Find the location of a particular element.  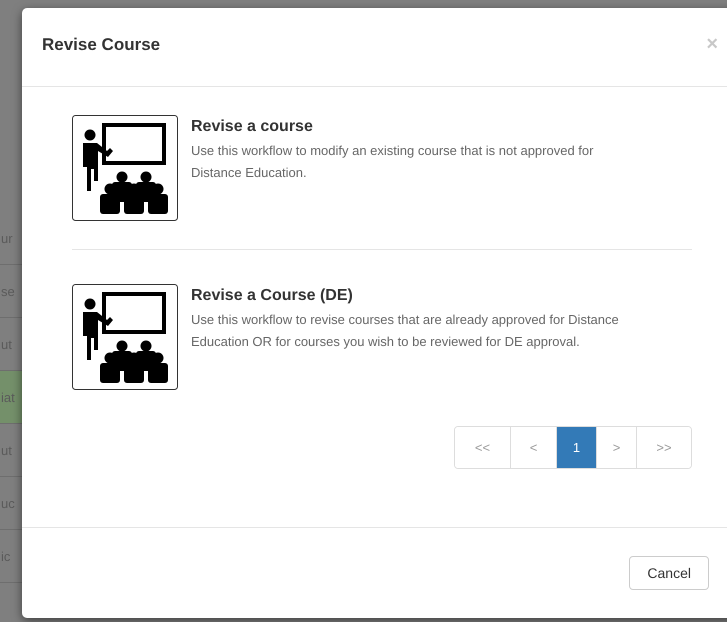

page-link: 1 is located at coordinates (576, 447).